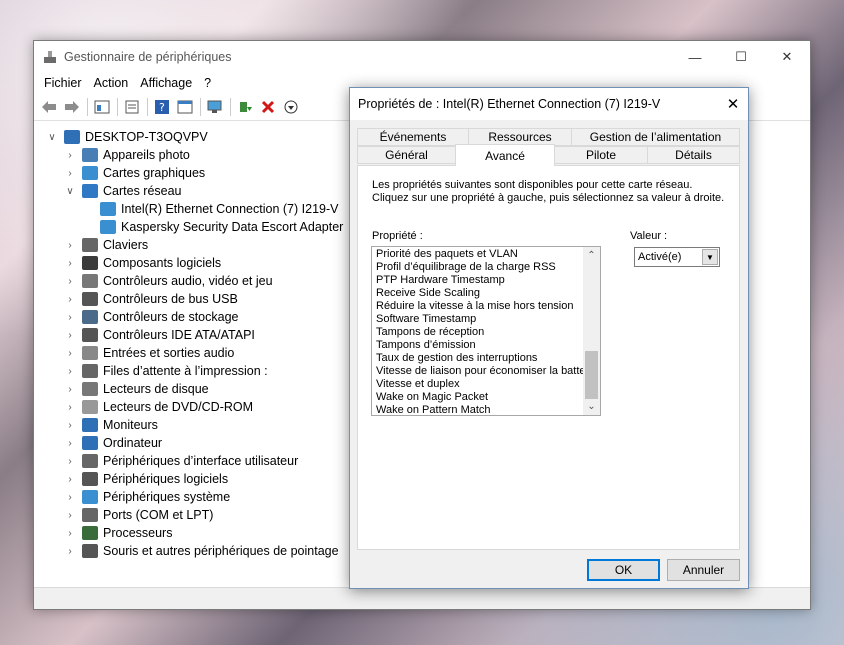  I want to click on tab-details: Détails, so click(693, 155).